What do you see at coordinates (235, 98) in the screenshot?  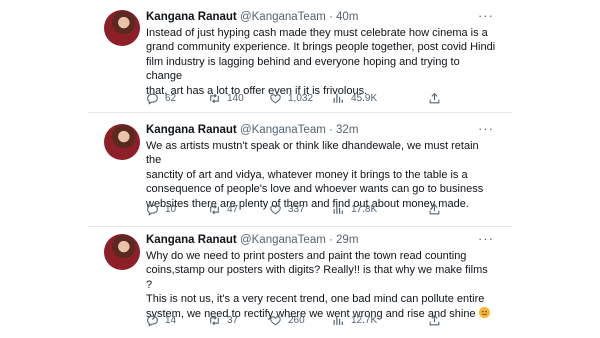 I see `retweet-count: 140` at bounding box center [235, 98].